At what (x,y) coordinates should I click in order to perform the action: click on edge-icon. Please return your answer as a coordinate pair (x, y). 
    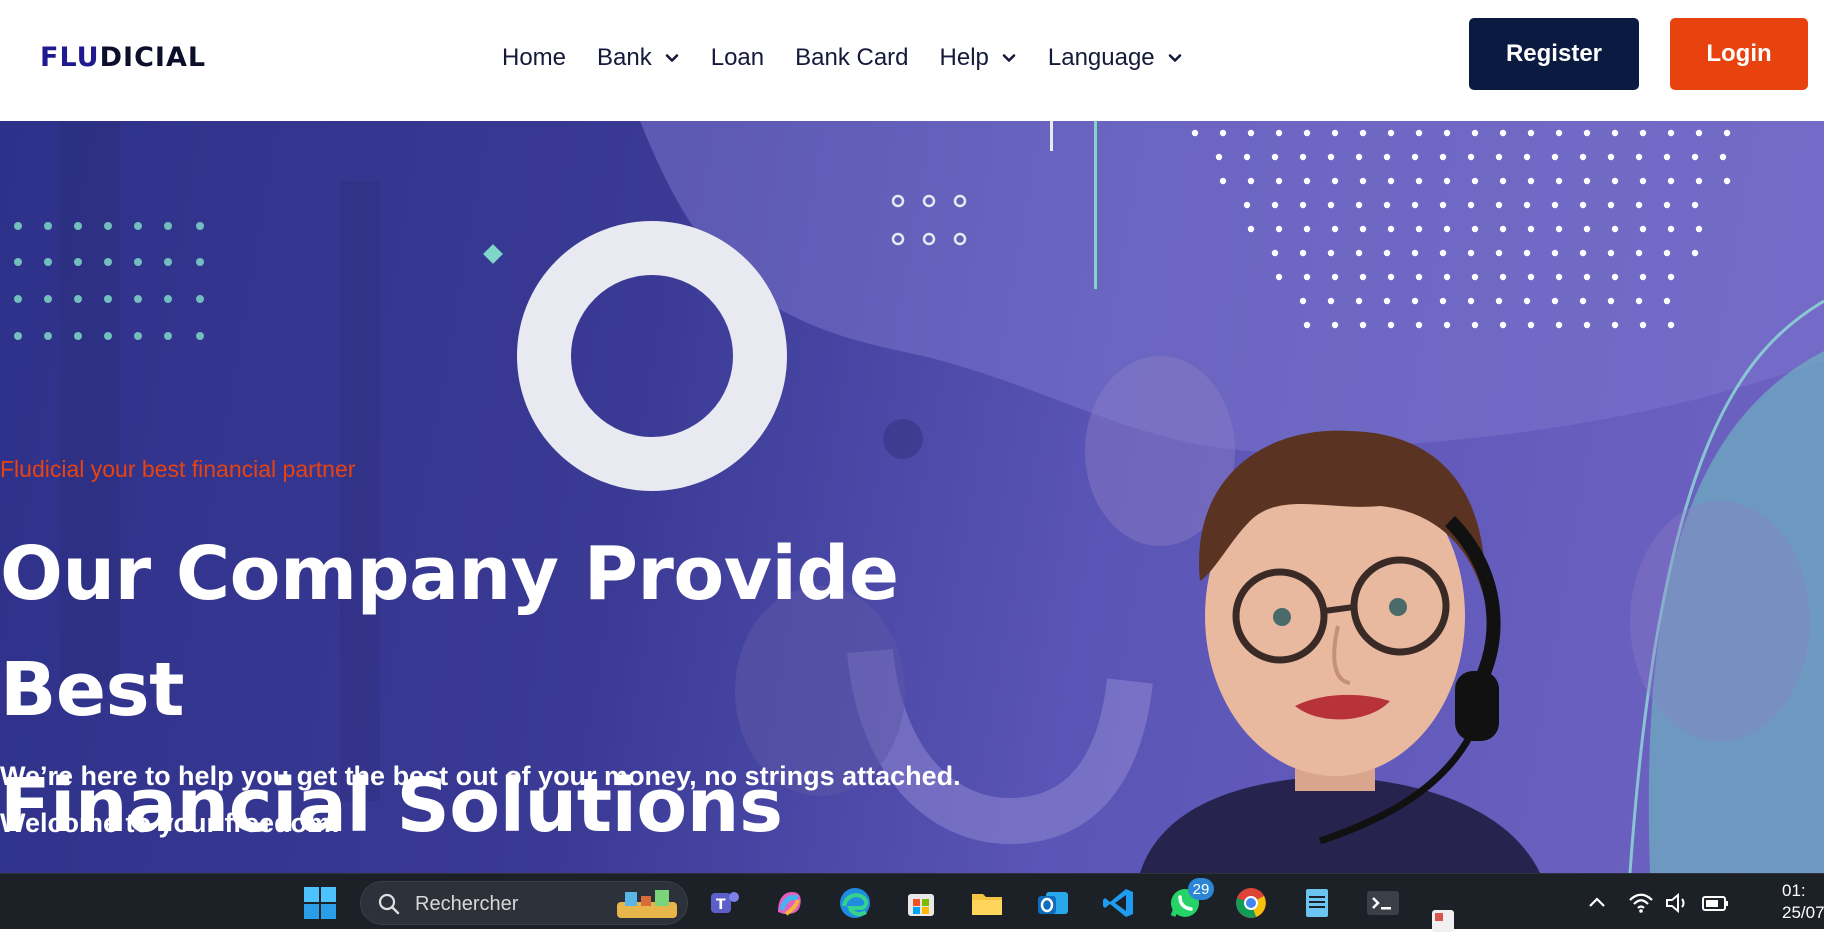
    Looking at the image, I should click on (855, 903).